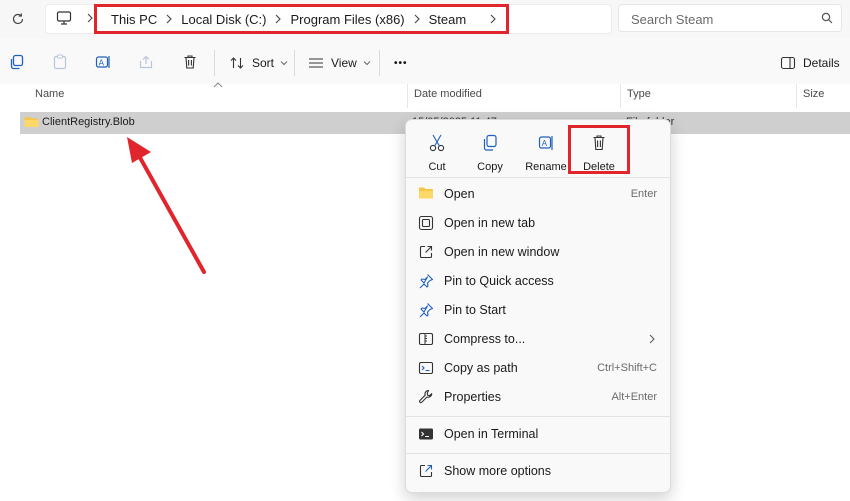 Image resolution: width=850 pixels, height=501 pixels. I want to click on menu-item-show-more-options: Show more options, so click(538, 471).